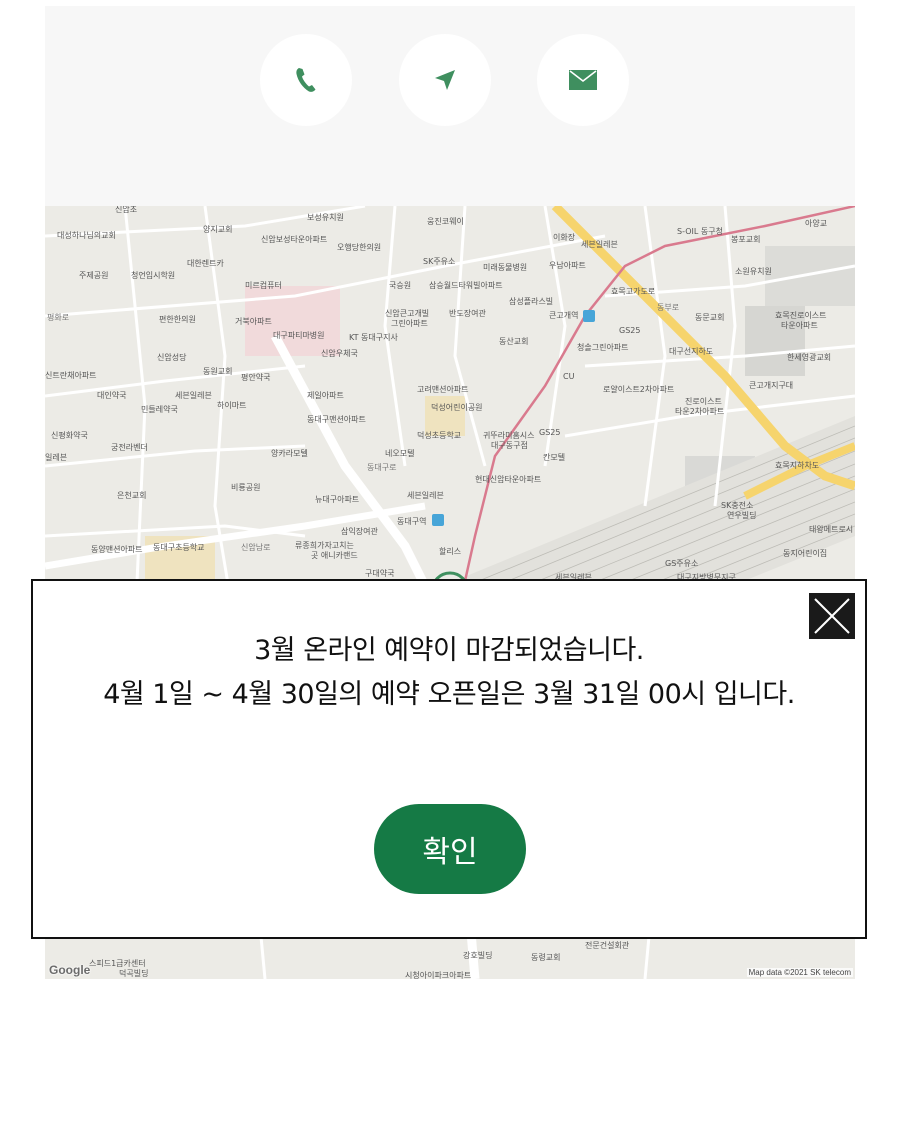  What do you see at coordinates (246, 487) in the screenshot?
I see `map-label: 비룡공원` at bounding box center [246, 487].